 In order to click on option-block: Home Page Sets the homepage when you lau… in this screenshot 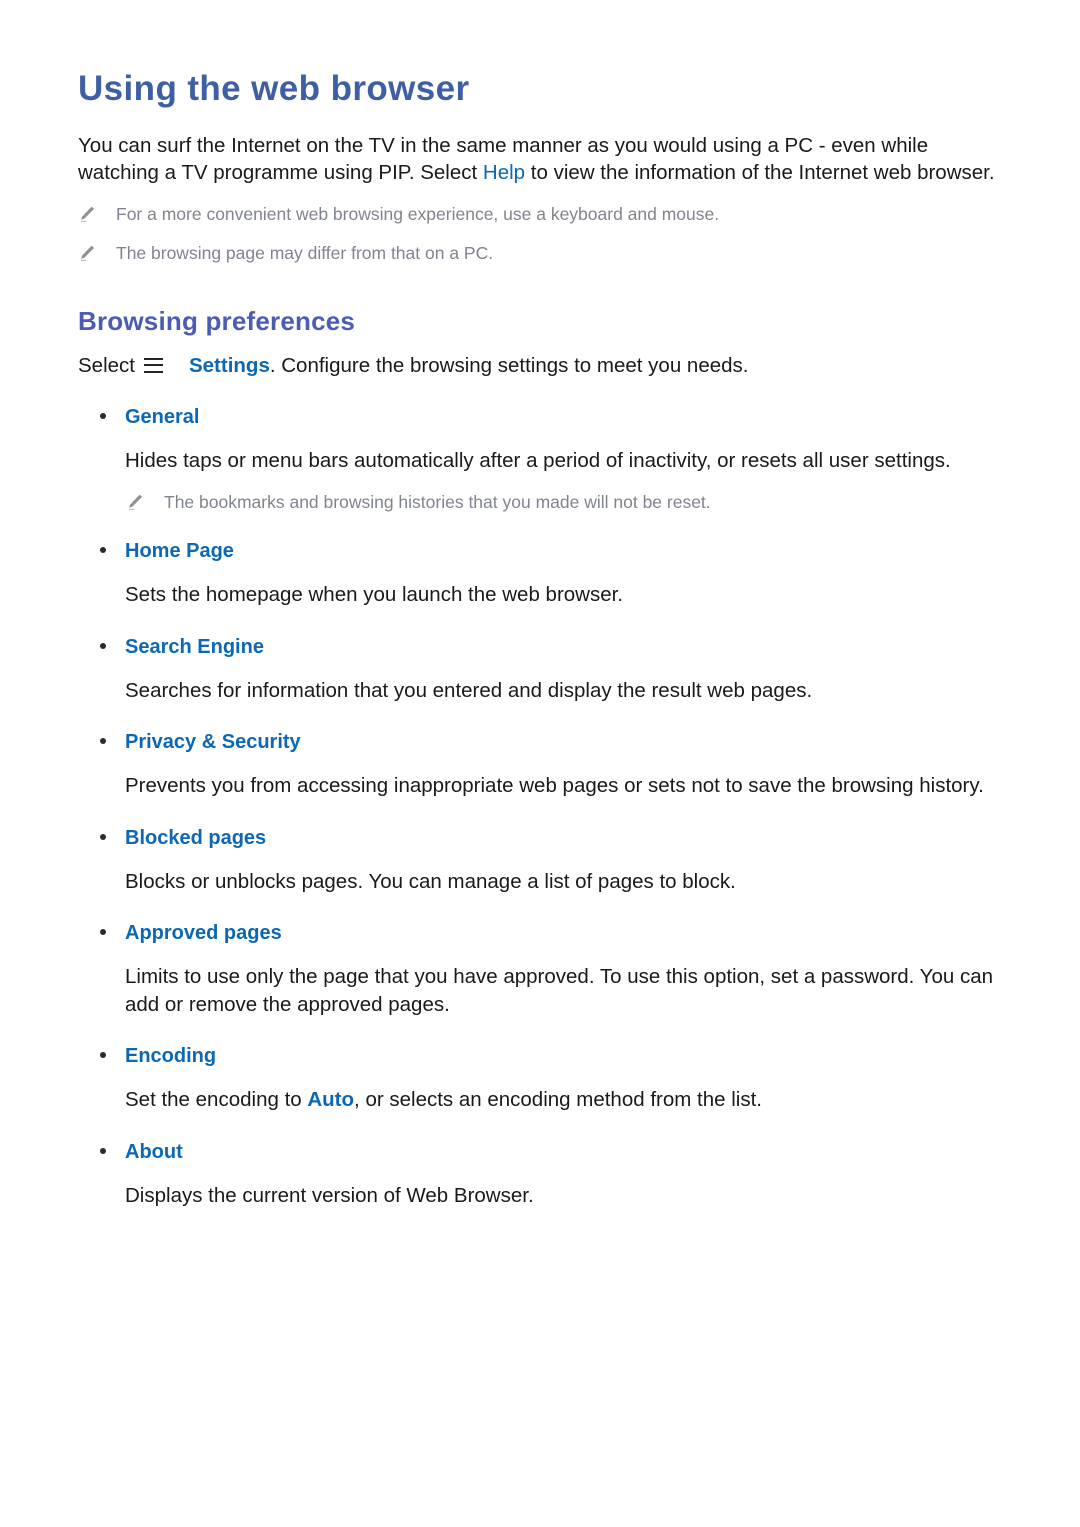, I will do `click(536, 573)`.